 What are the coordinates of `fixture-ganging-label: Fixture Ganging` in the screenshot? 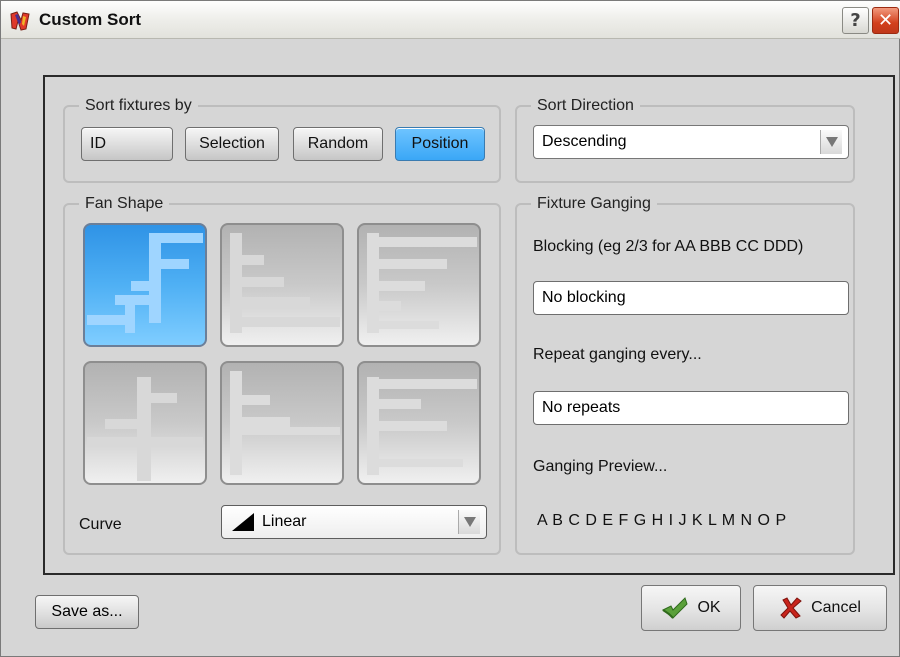 It's located at (594, 204).